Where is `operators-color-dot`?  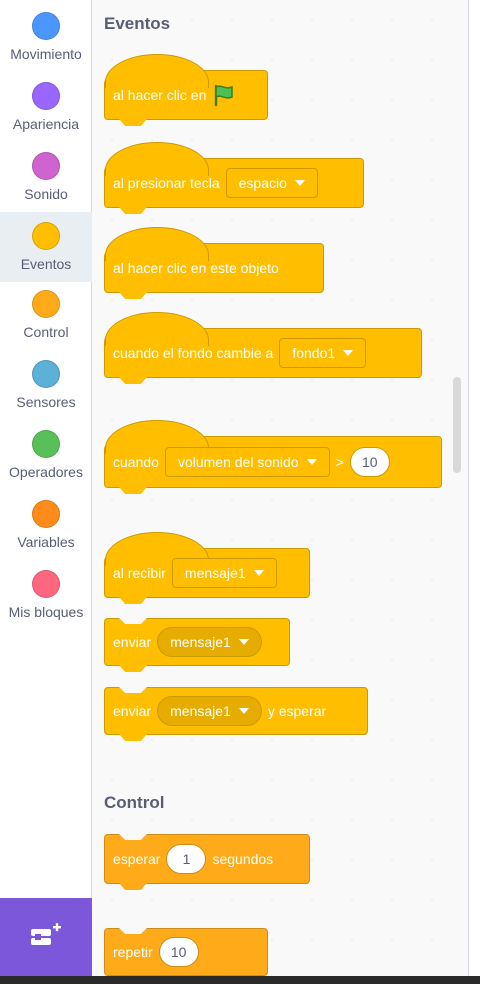 operators-color-dot is located at coordinates (46, 444).